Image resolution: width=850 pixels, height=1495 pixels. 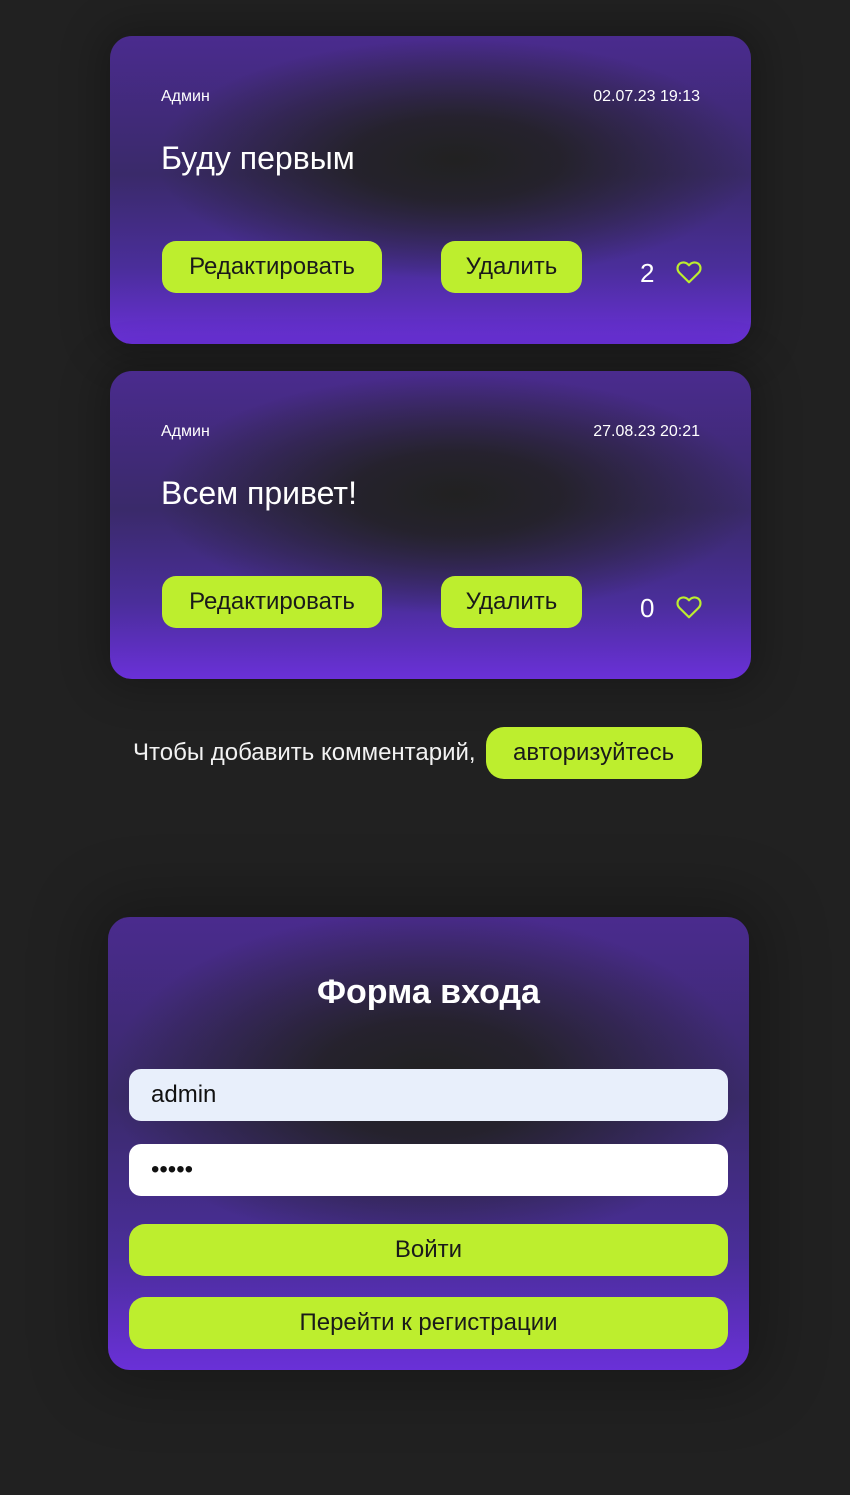 I want to click on go-to-registration-button: Перейти к регистрации, so click(x=428, y=1323).